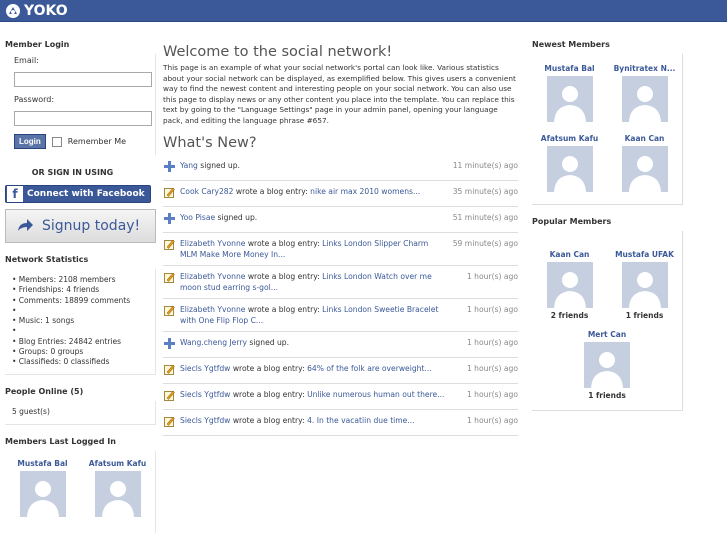 This screenshot has height=545, width=727. I want to click on stat-item: • Blog Entries: 24842 entries, so click(67, 341).